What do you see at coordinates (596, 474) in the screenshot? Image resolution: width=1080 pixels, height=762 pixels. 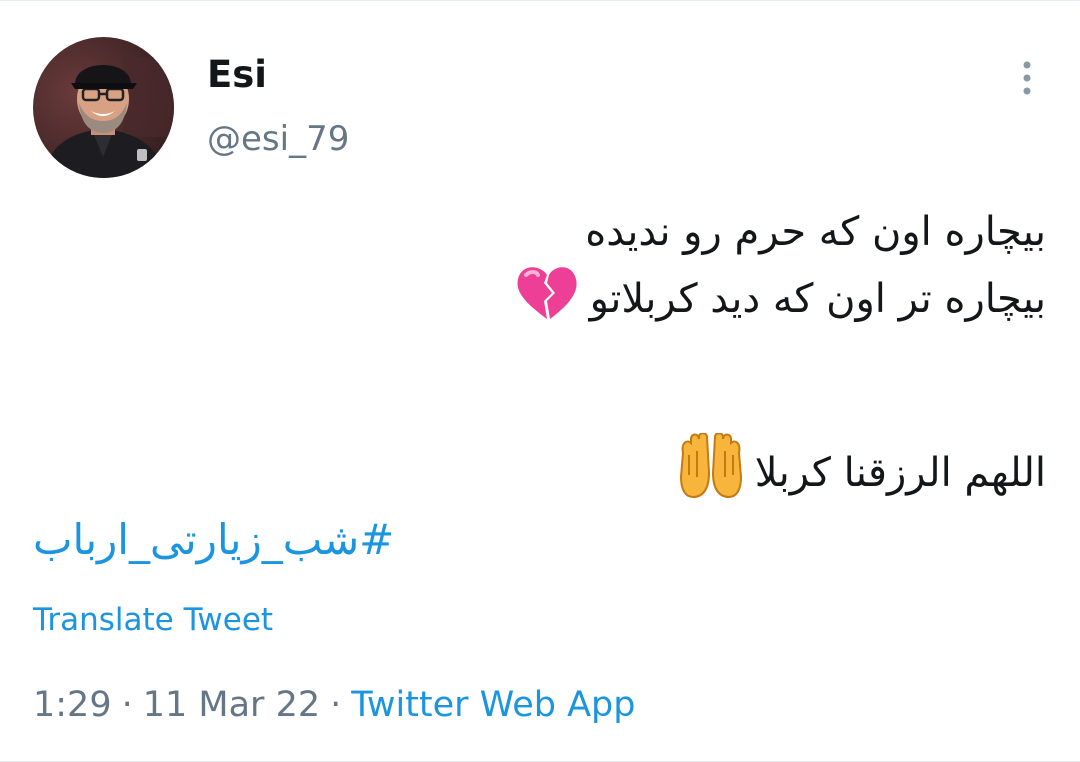 I see `tweet-line-3-wrapper: اللهم الرزقنا کربلا` at bounding box center [596, 474].